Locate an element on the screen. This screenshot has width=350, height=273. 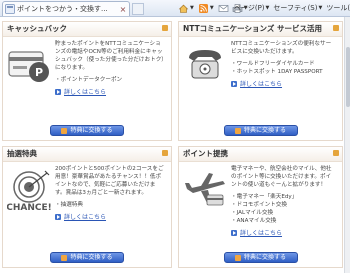
card-description: NTTコミュニケーションズの便利なサービスに交換いただけます。 is located at coordinates (281, 48).